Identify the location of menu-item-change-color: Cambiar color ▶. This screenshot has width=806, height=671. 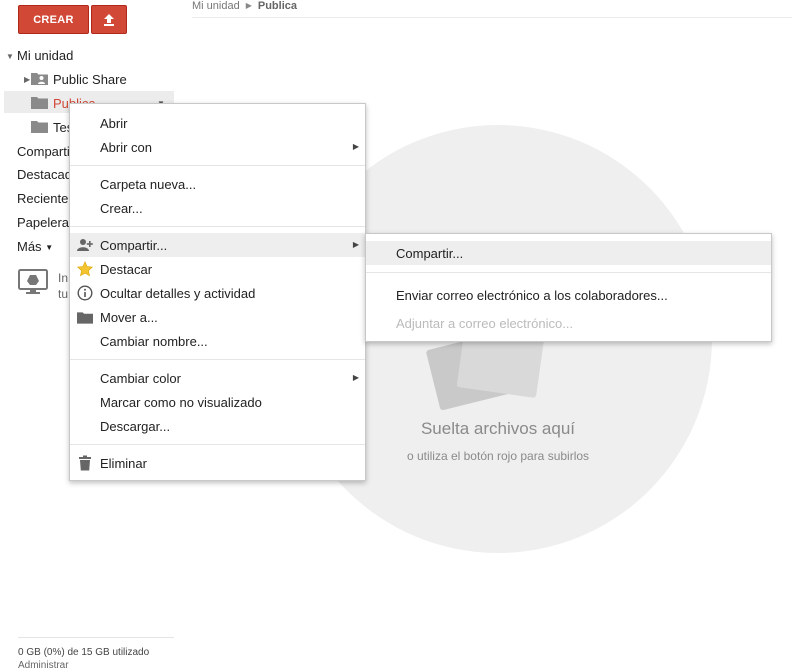
(217, 378).